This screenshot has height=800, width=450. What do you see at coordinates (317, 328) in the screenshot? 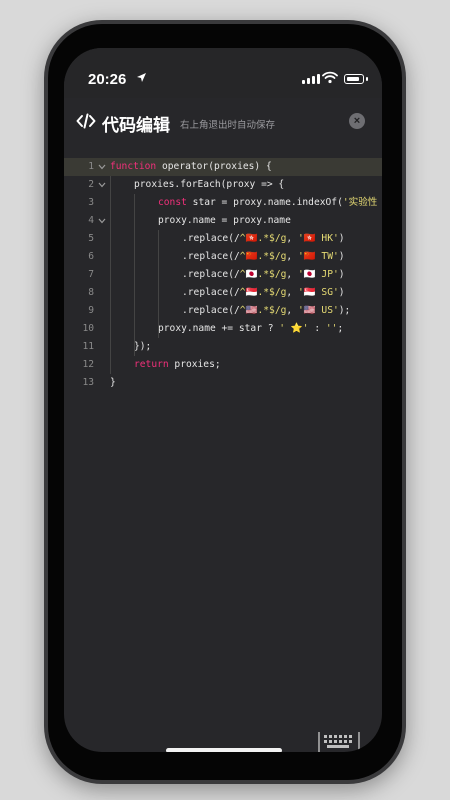
I see `code-token: :` at bounding box center [317, 328].